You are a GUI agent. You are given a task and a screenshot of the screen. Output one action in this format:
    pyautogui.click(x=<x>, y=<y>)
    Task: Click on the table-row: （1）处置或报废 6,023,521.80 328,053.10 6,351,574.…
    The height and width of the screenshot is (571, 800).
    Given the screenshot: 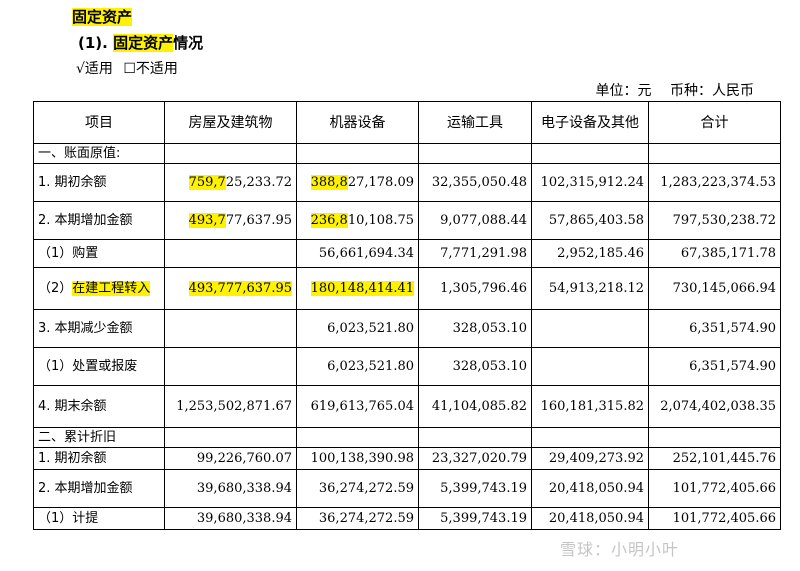 What is the action you would take?
    pyautogui.click(x=407, y=366)
    